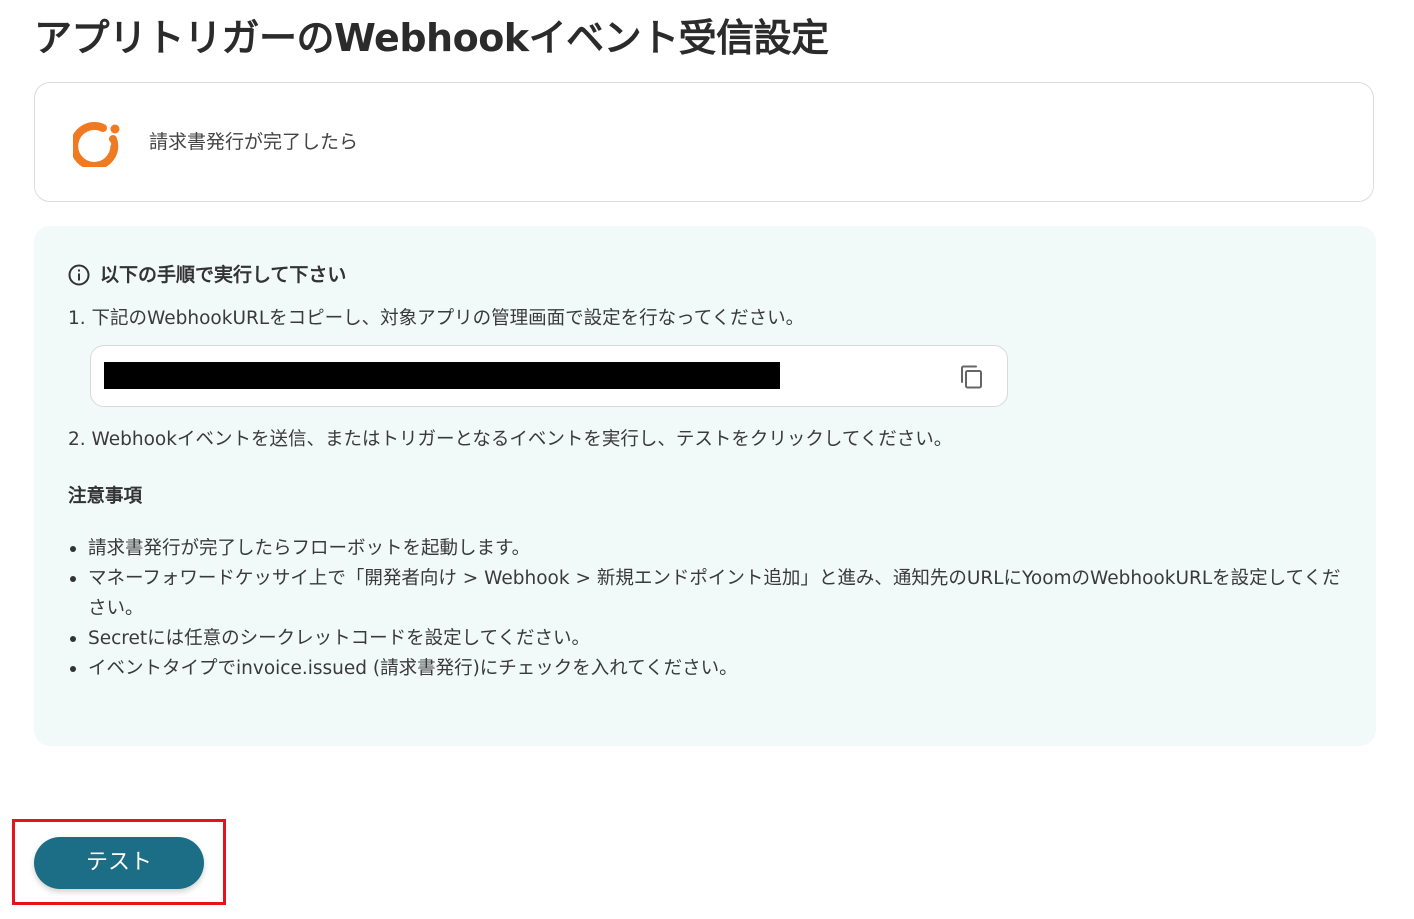 Image resolution: width=1414 pixels, height=919 pixels. I want to click on webhook-url-value, so click(442, 375).